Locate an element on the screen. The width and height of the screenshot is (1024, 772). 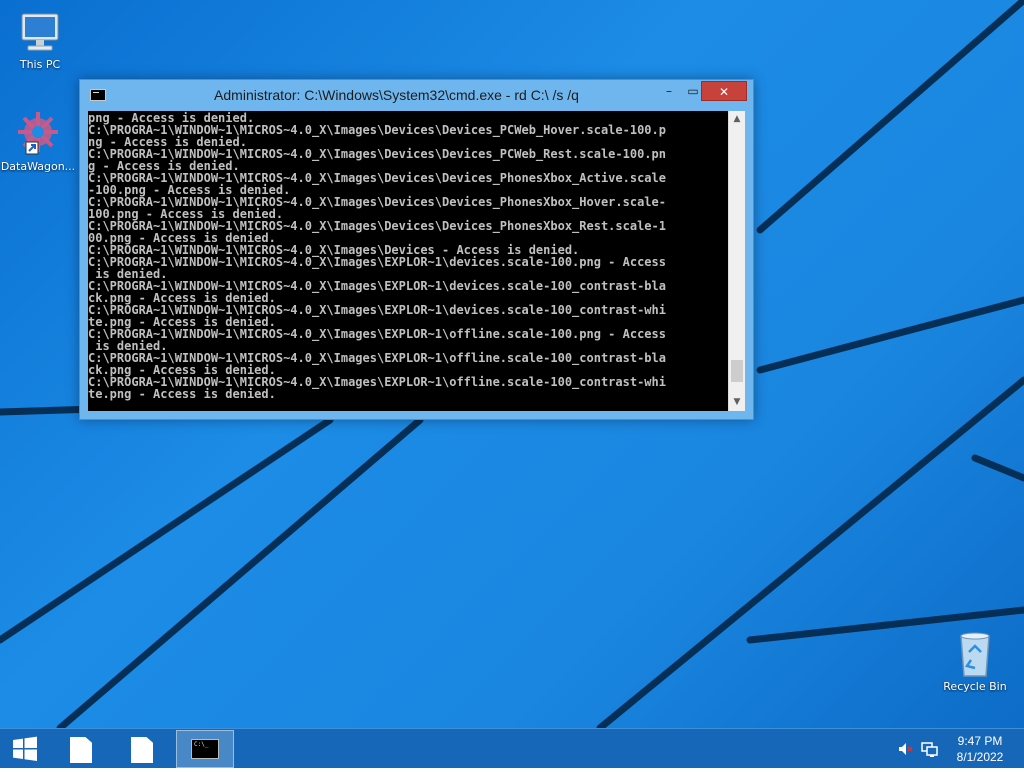
computer-icon is located at coordinates (40, 32).